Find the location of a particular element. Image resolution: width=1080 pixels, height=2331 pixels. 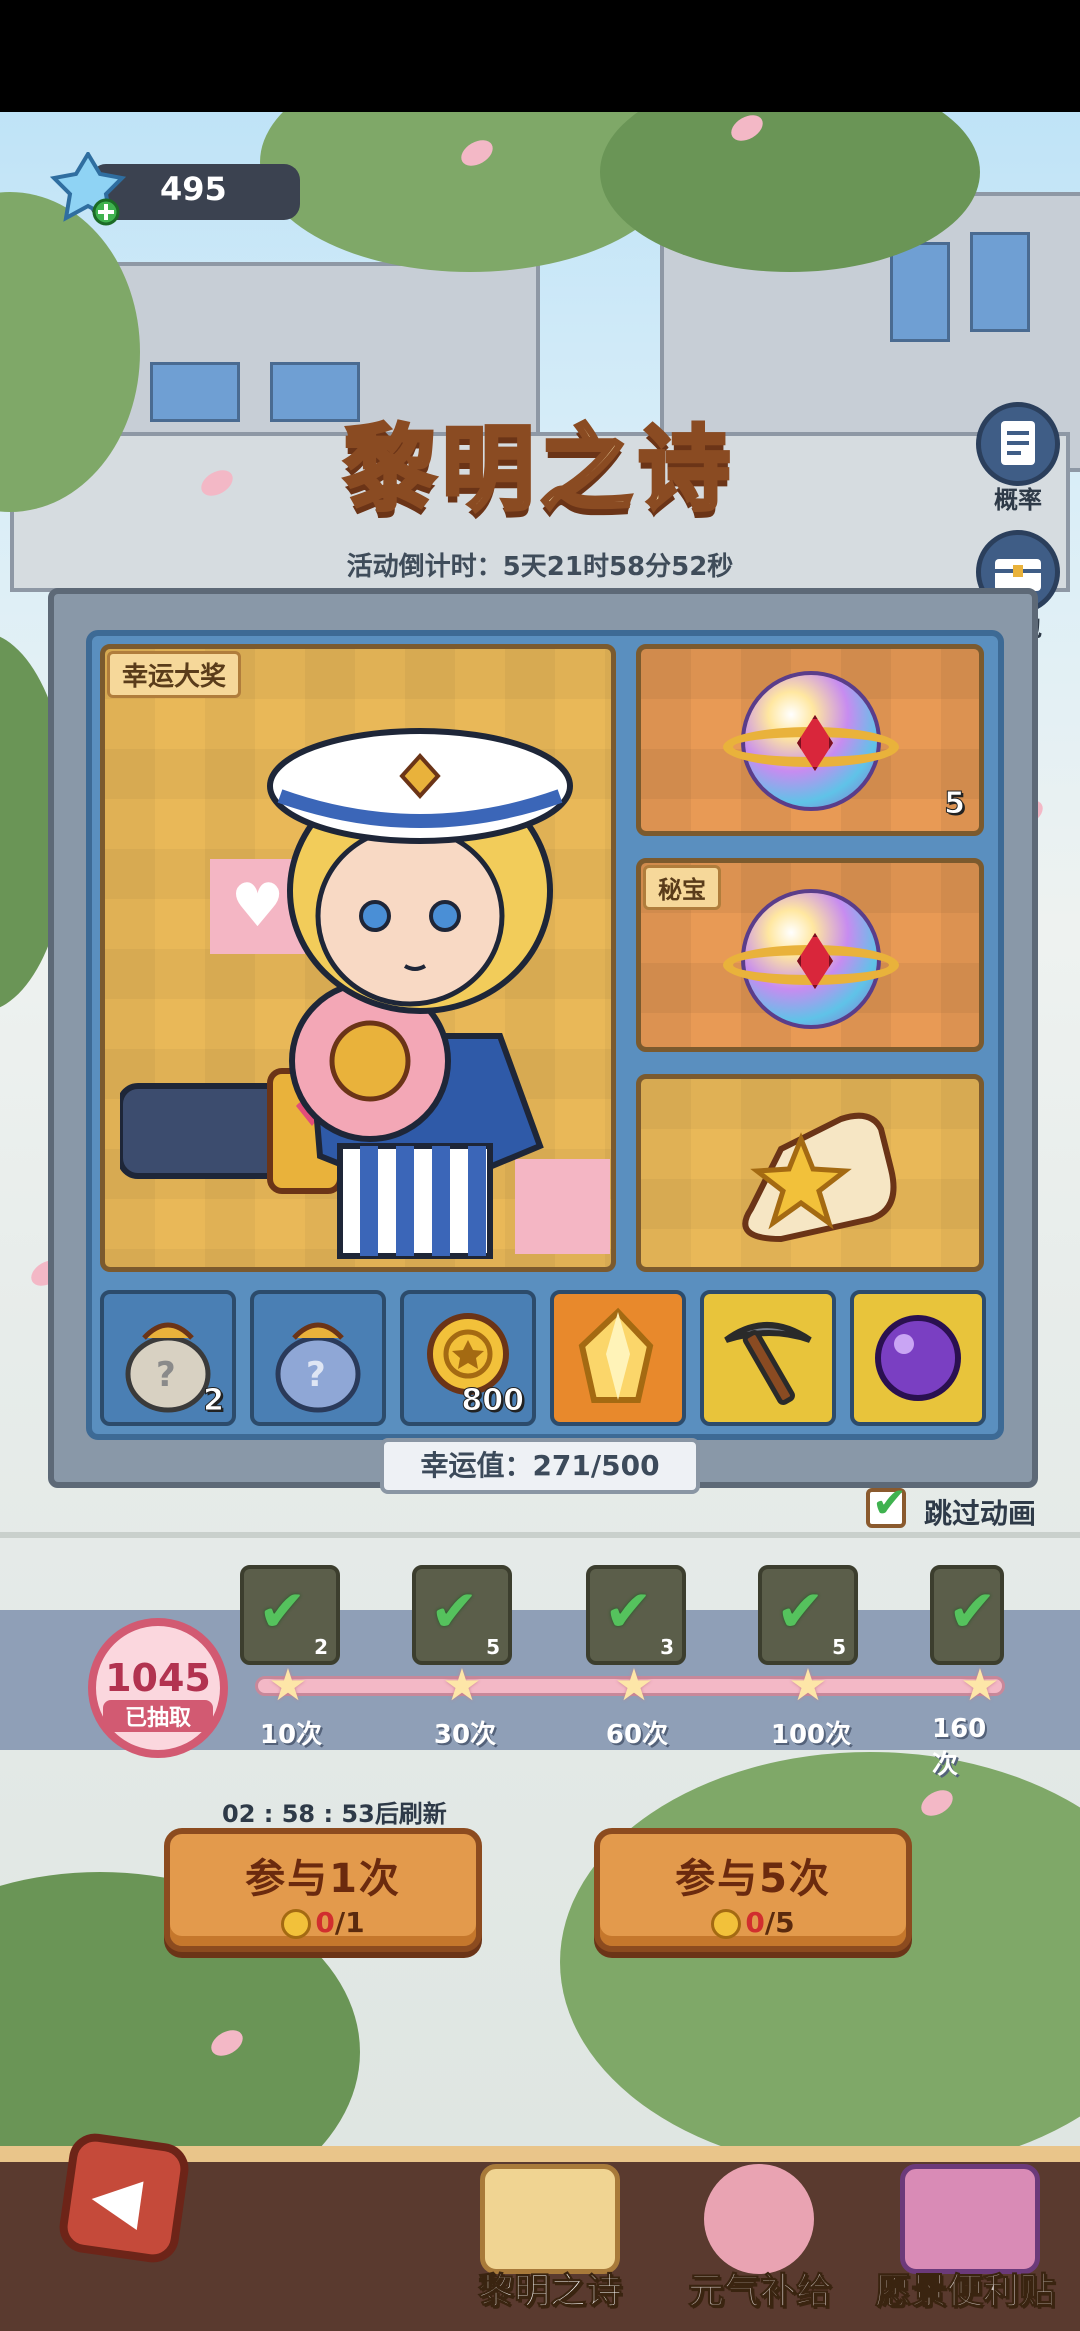

milestone-reward-5: ✔ is located at coordinates (967, 1615).